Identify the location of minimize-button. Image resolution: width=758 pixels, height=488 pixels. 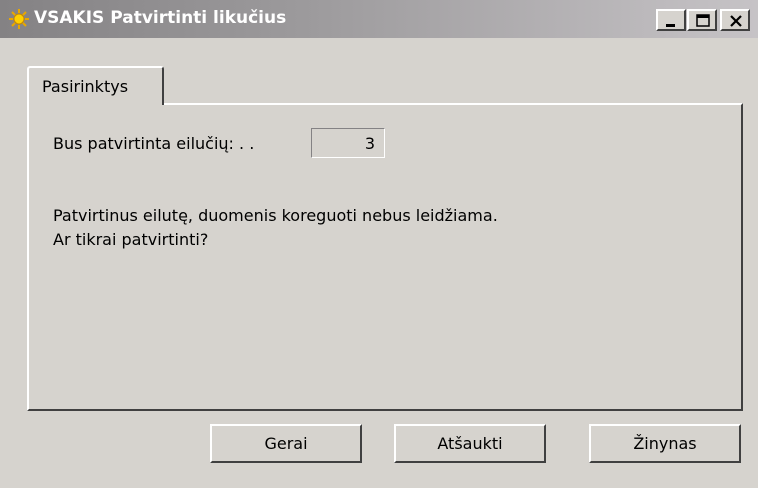
(671, 20).